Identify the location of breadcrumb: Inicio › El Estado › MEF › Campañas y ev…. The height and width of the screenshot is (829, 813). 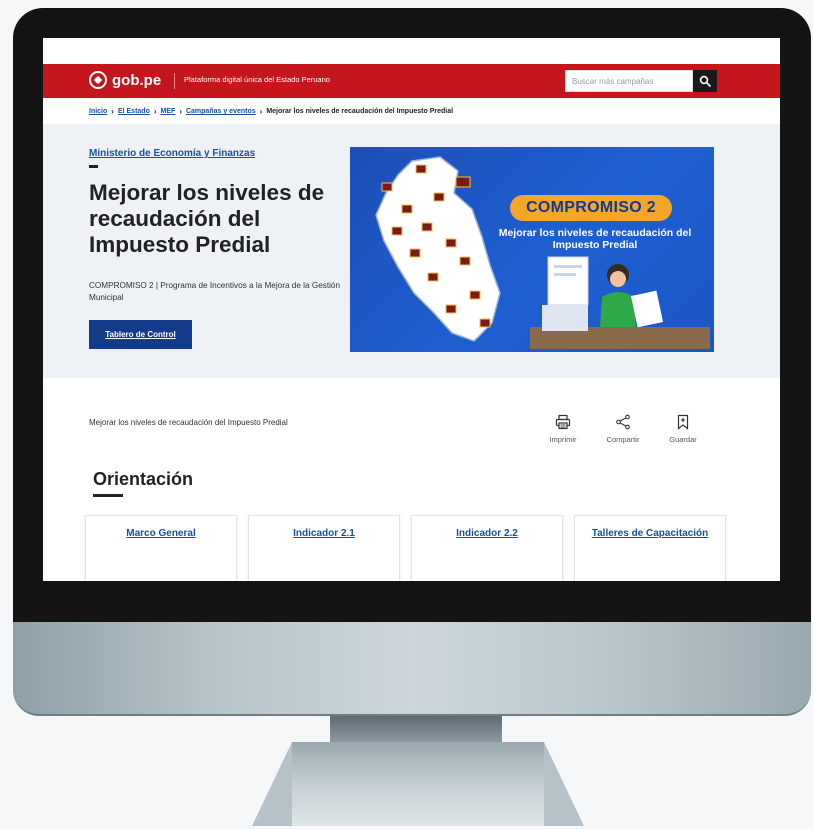
(271, 111).